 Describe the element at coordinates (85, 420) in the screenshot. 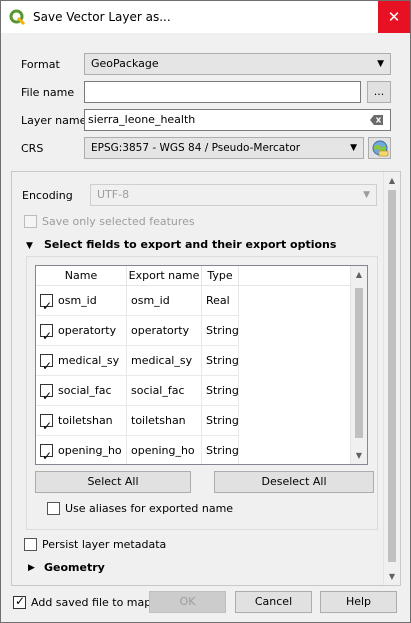

I see `field-name: toiletshan` at that location.